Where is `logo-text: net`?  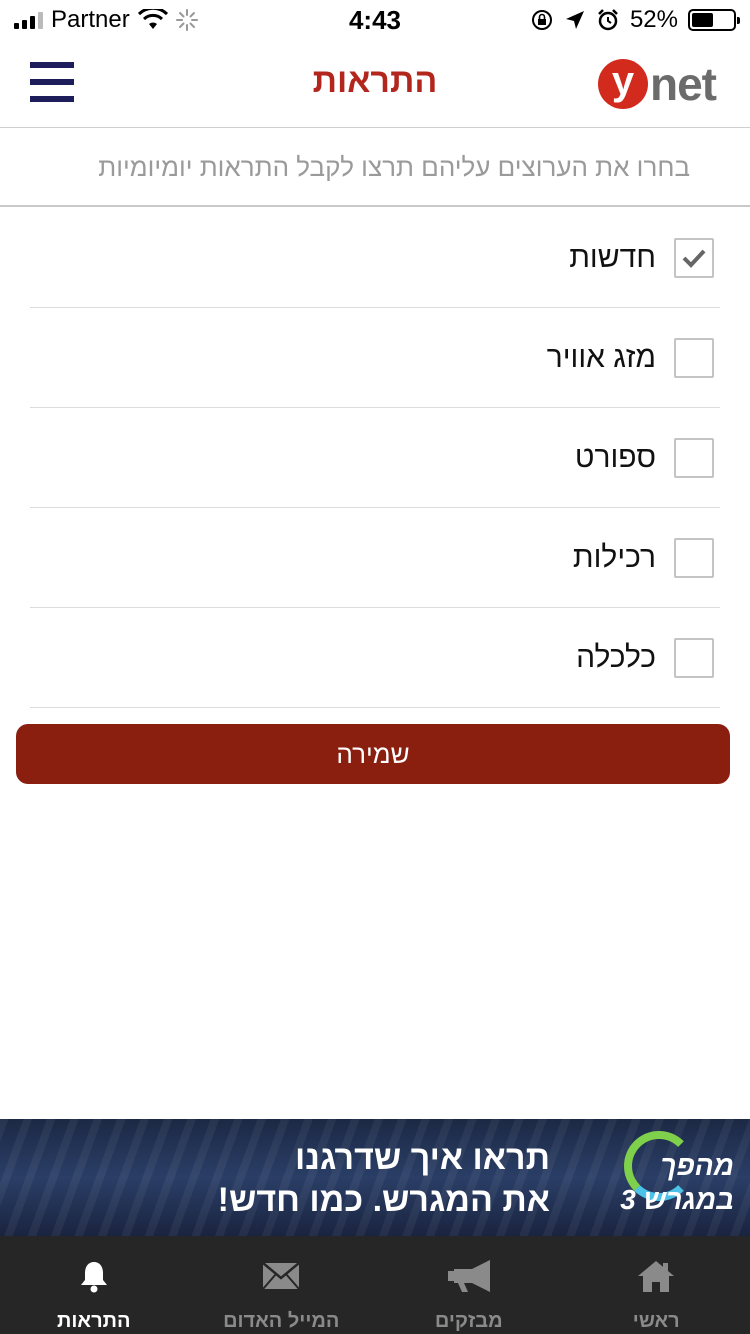
logo-text: net is located at coordinates (683, 84).